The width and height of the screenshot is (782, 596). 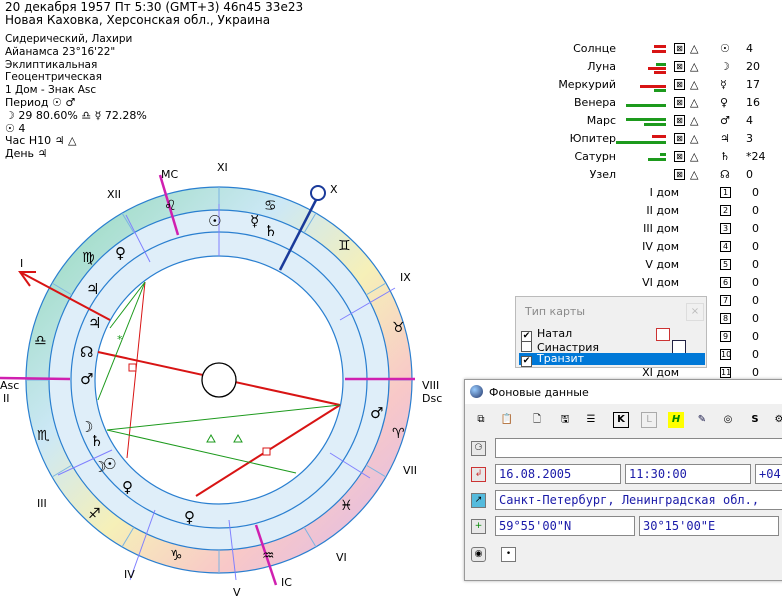 What do you see at coordinates (476, 391) in the screenshot?
I see `app-logo-icon` at bounding box center [476, 391].